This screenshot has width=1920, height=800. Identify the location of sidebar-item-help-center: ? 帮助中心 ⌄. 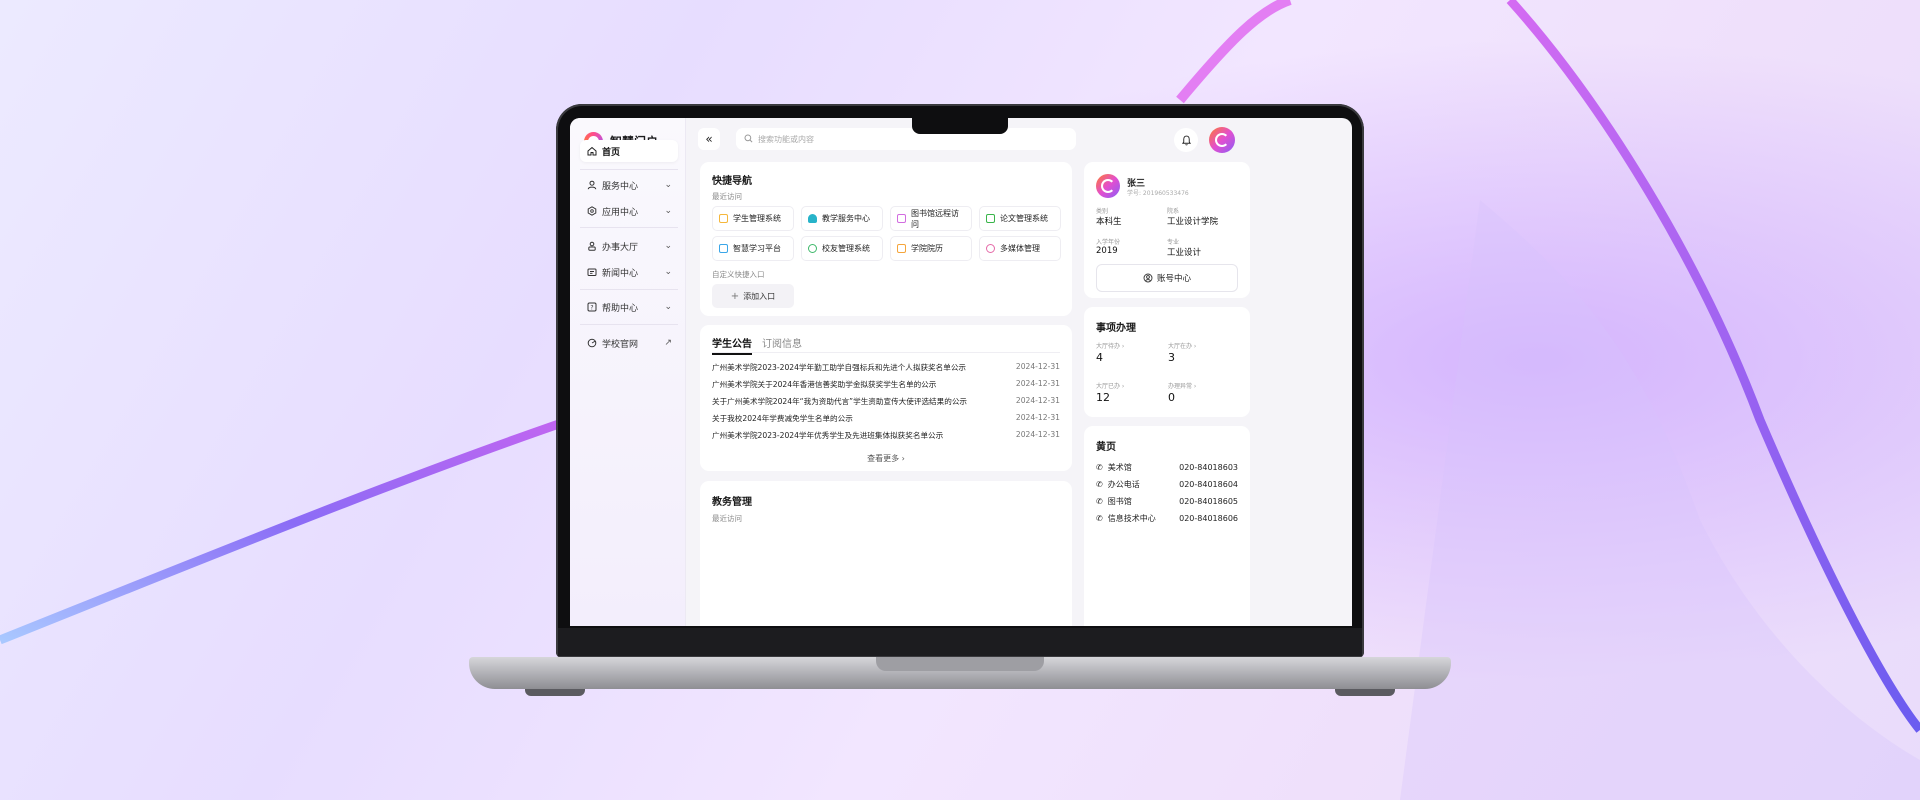
(629, 307).